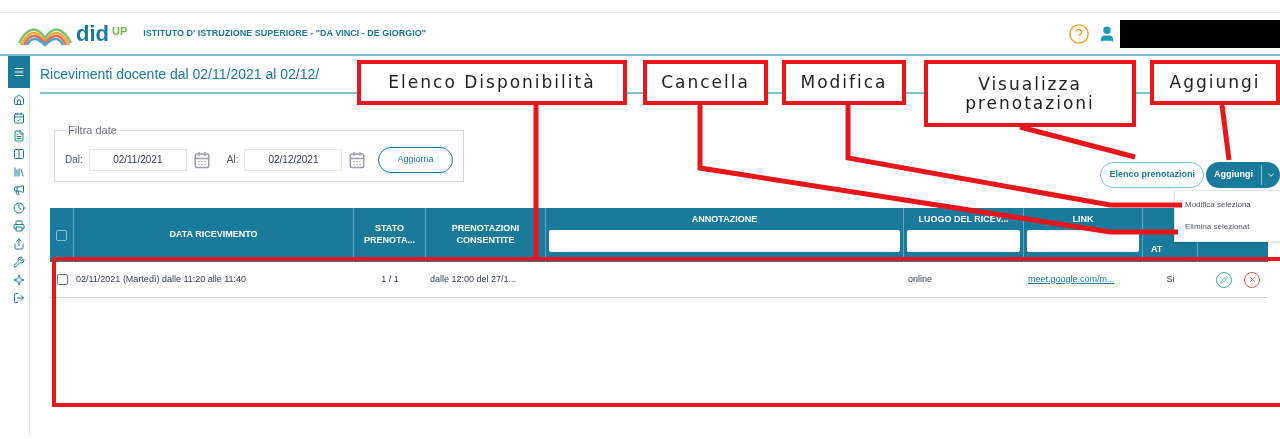 The height and width of the screenshot is (439, 1280). I want to click on to-date-field: 02/12/2021, so click(293, 159).